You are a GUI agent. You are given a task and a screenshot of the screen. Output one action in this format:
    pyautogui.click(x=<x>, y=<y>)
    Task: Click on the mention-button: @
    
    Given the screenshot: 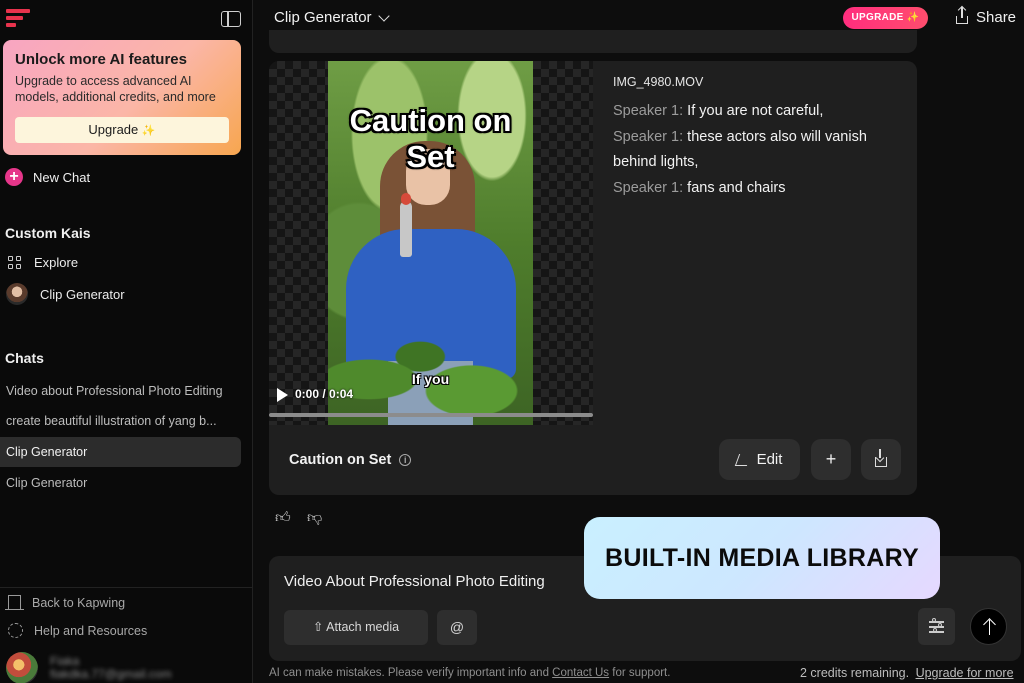 What is the action you would take?
    pyautogui.click(x=457, y=627)
    